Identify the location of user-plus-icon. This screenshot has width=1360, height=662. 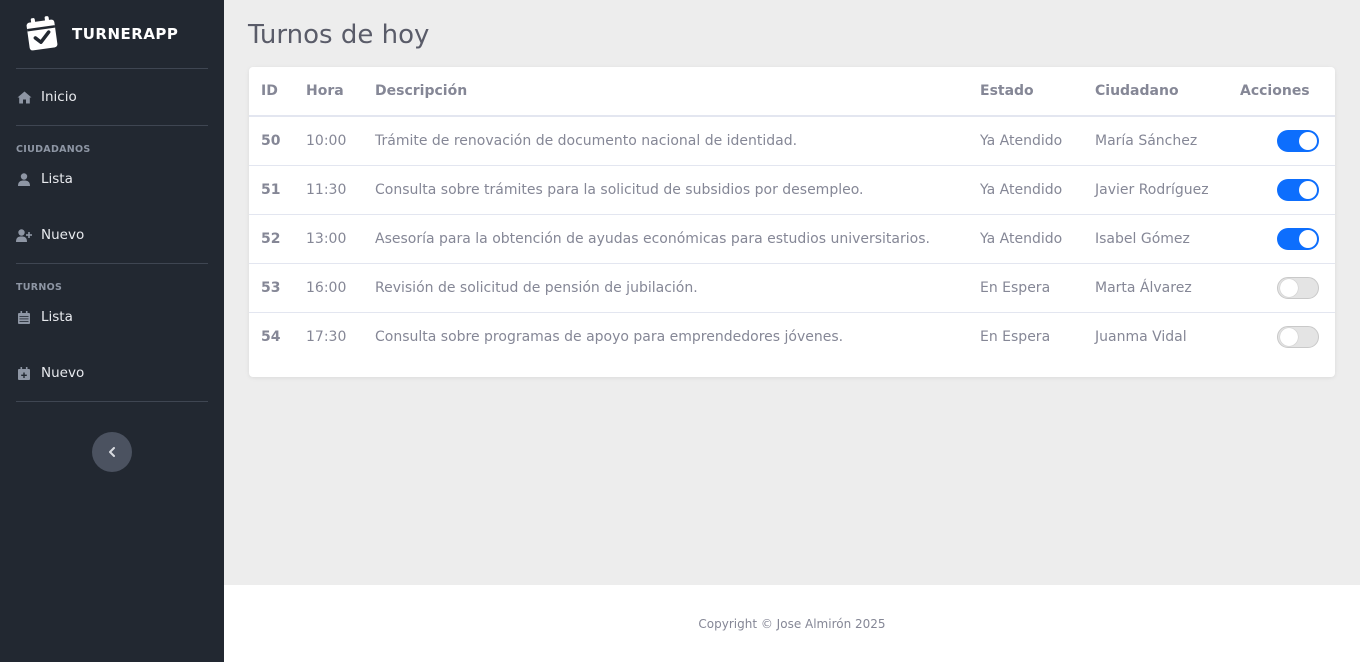
(24, 235).